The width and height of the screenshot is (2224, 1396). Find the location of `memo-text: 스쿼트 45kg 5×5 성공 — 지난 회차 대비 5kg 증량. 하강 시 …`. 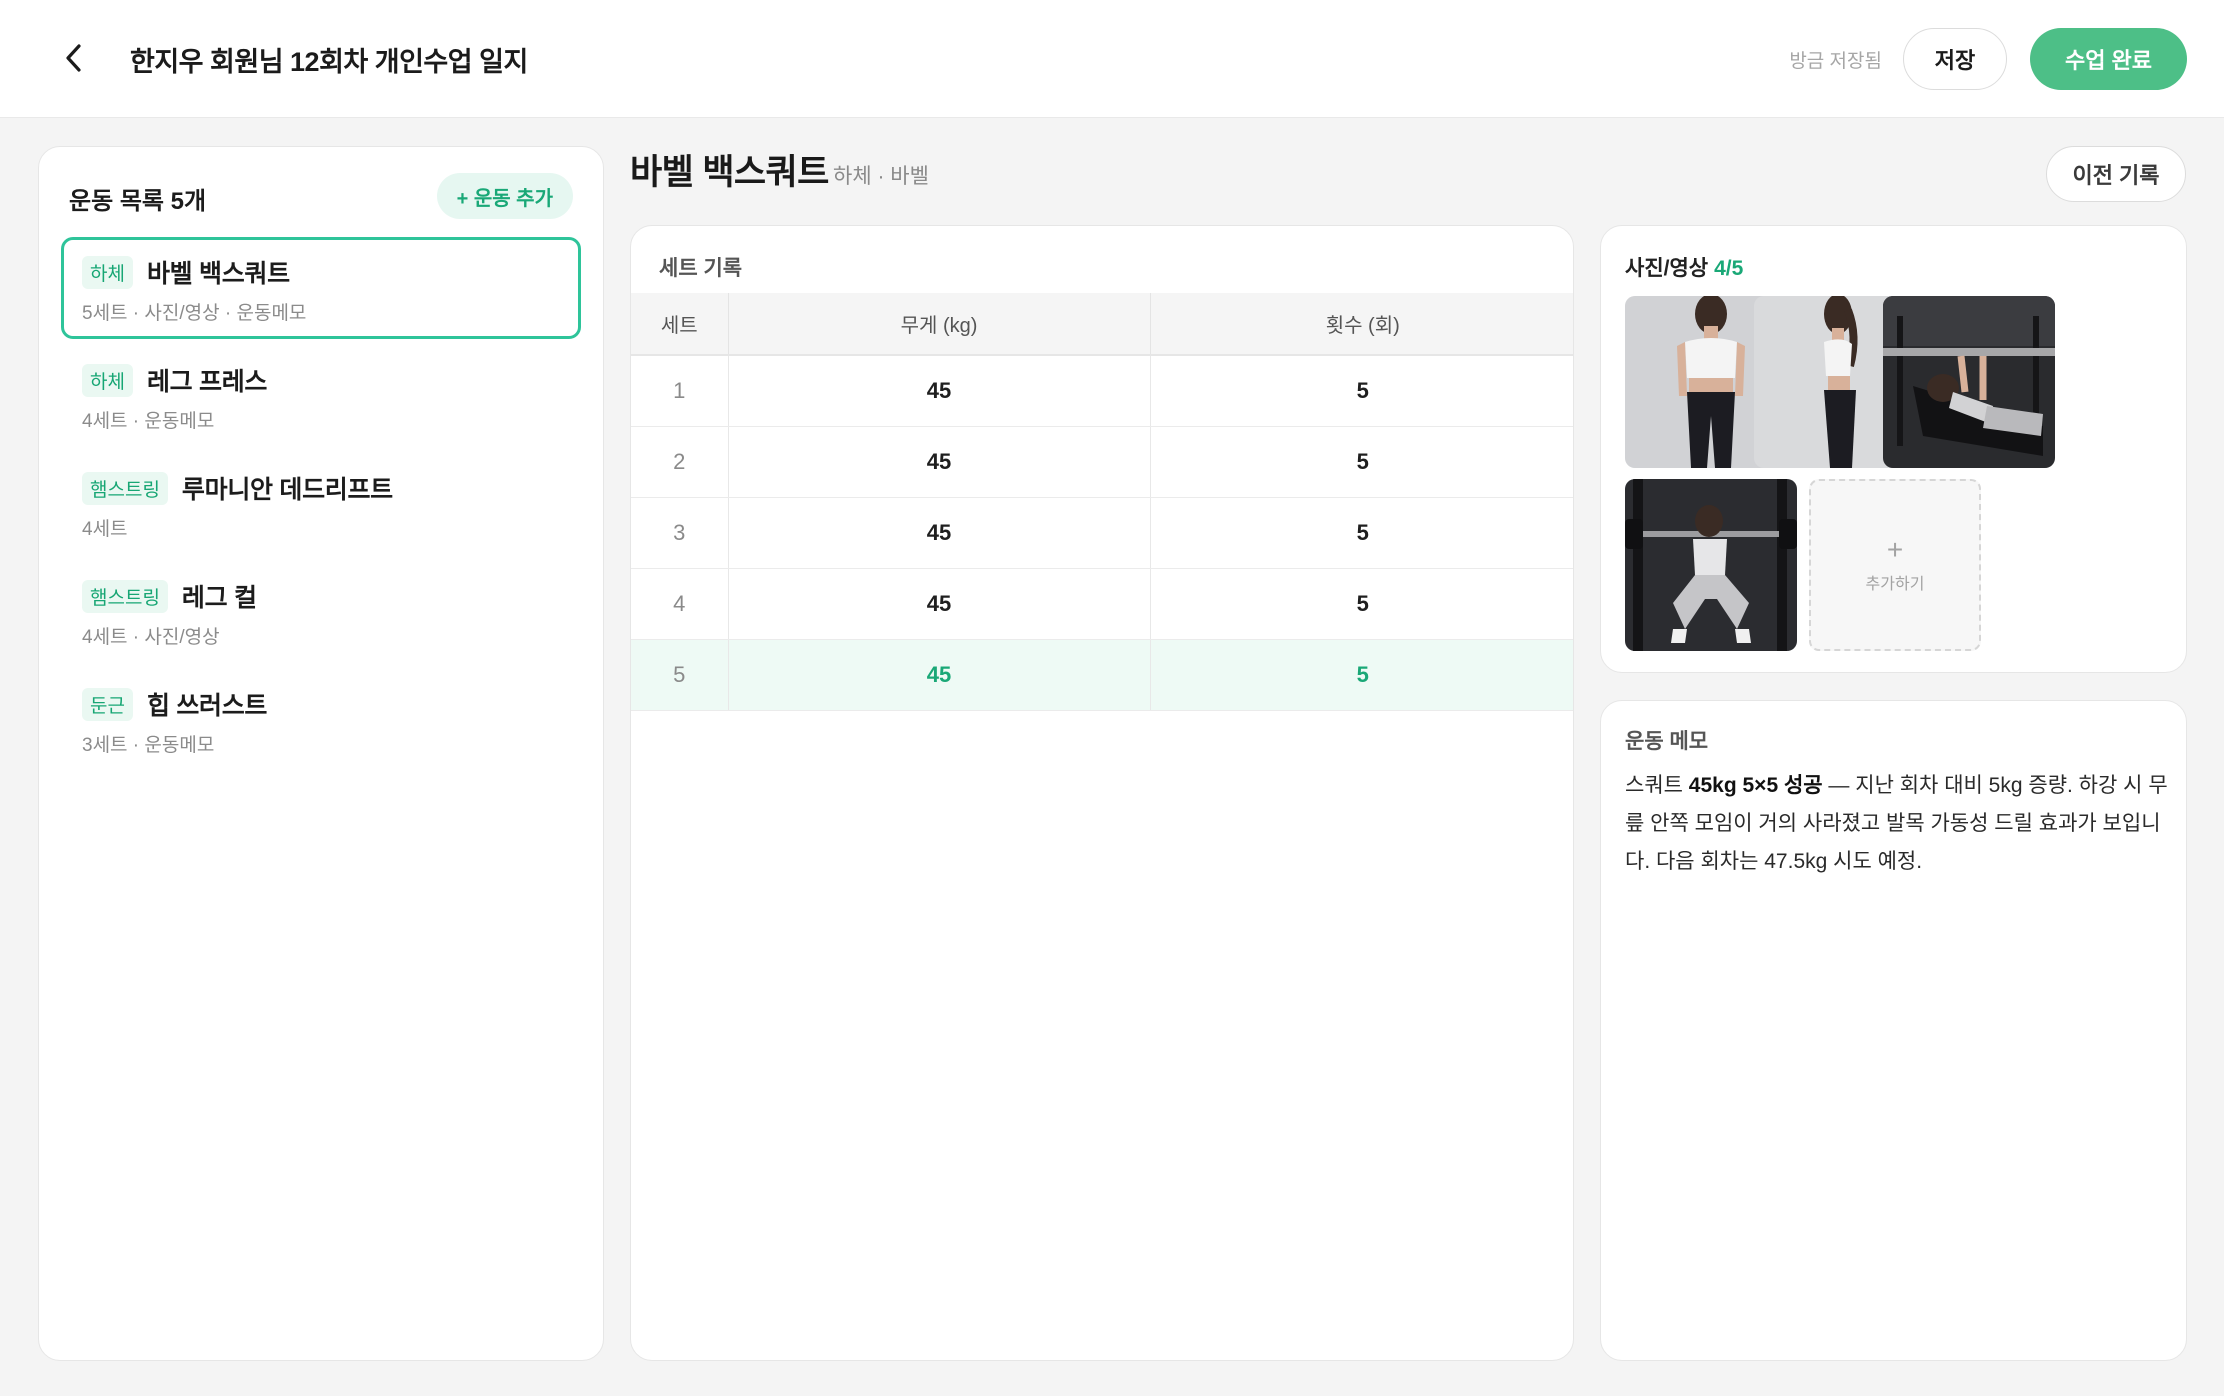

memo-text: 스쿼트 45kg 5×5 성공 — 지난 회차 대비 5kg 증량. 하강 시 … is located at coordinates (1897, 824).